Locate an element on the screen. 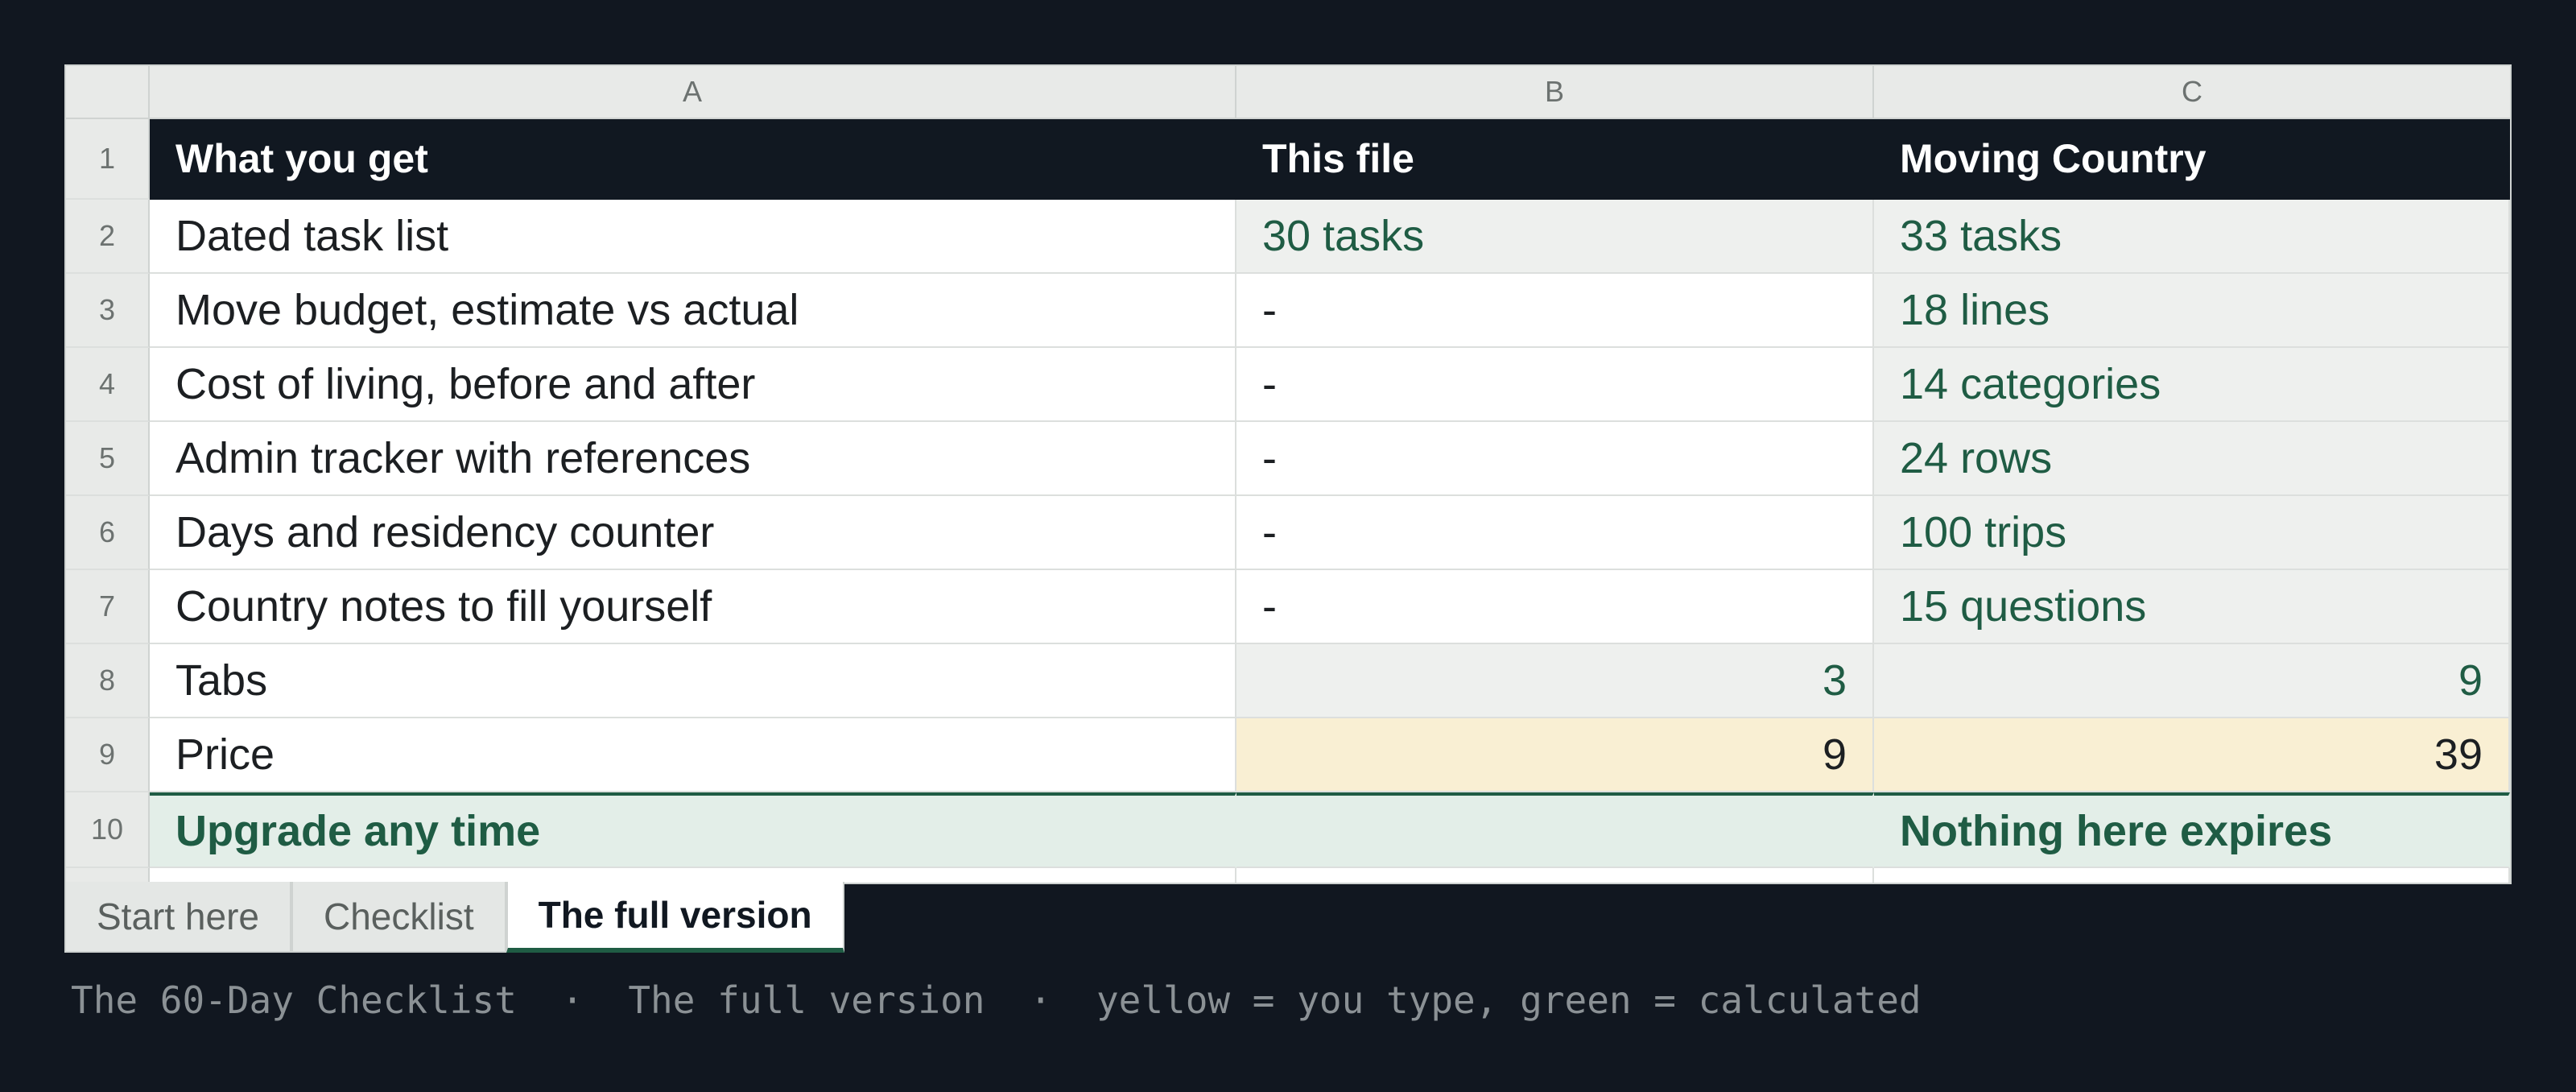 The image size is (2576, 1092). cell-a3: Move budget, estimate vs actual is located at coordinates (693, 311).